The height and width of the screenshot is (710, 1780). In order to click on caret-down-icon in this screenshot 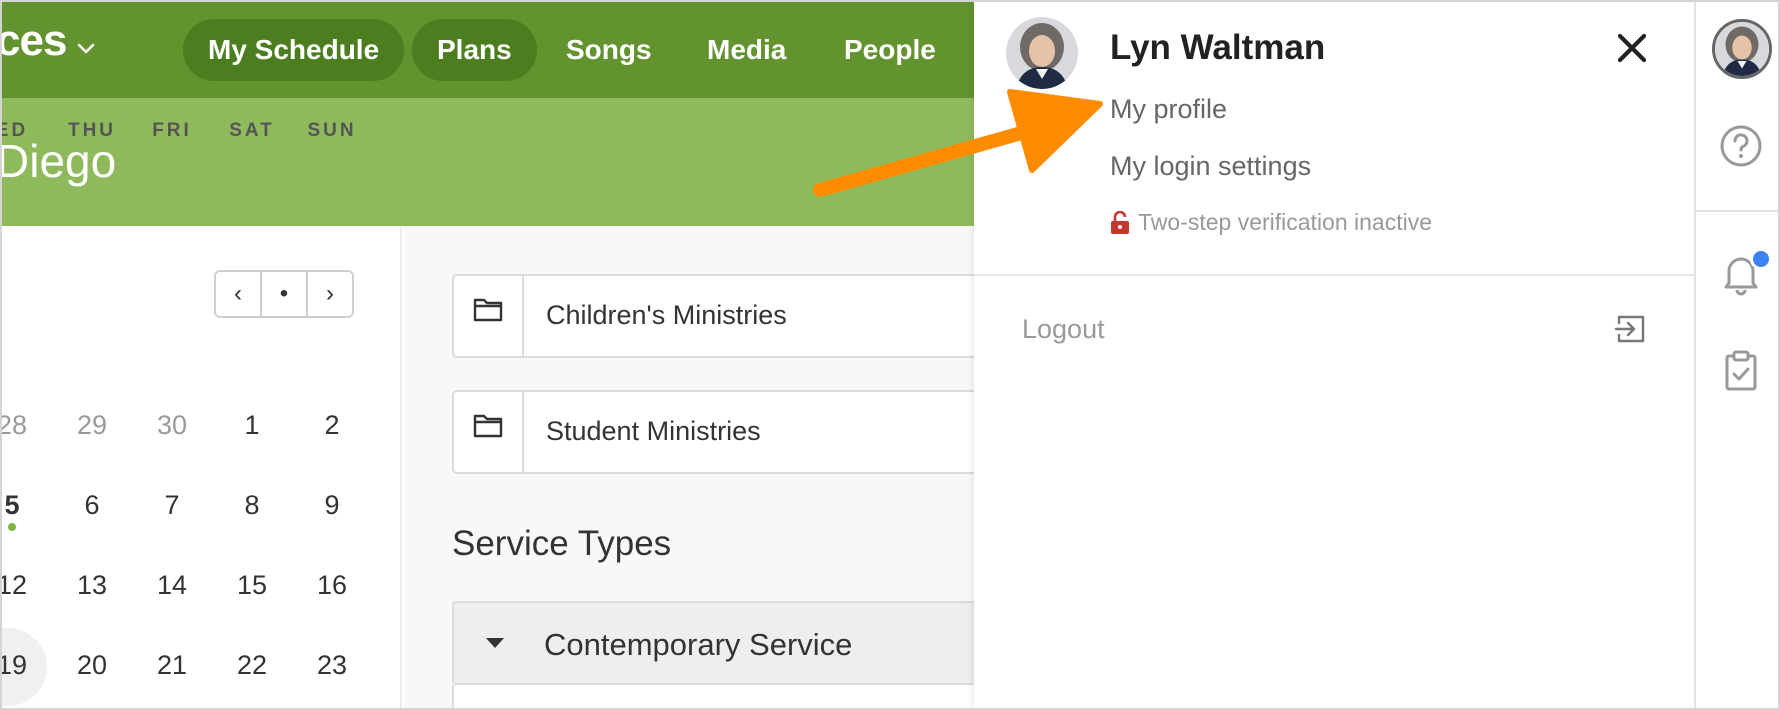, I will do `click(495, 643)`.